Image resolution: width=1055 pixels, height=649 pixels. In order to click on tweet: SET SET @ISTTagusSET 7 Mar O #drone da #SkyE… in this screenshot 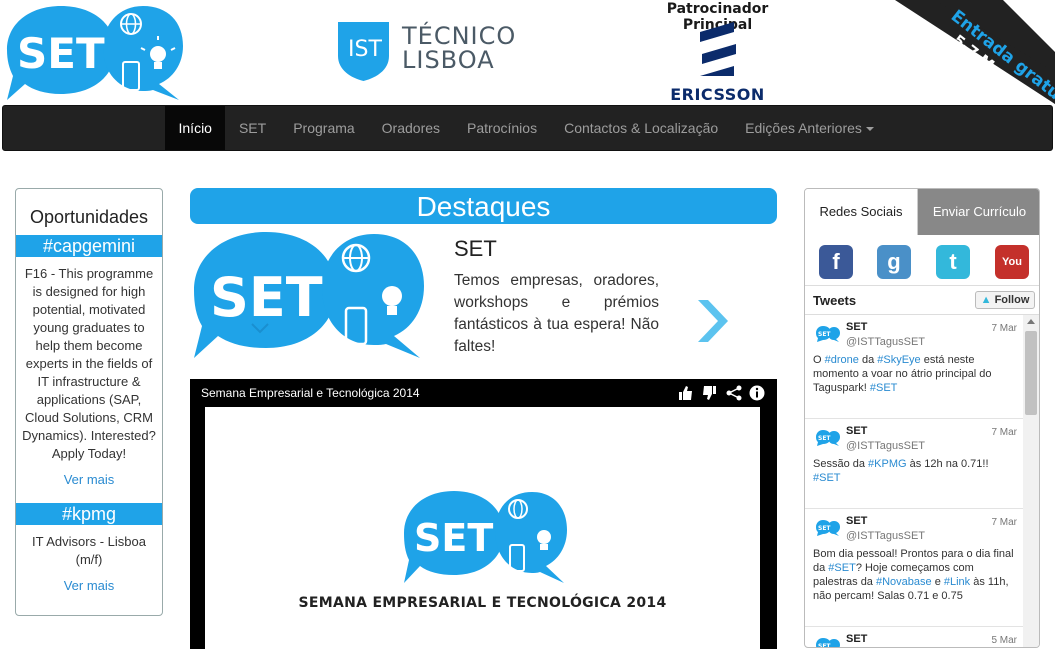, I will do `click(914, 367)`.